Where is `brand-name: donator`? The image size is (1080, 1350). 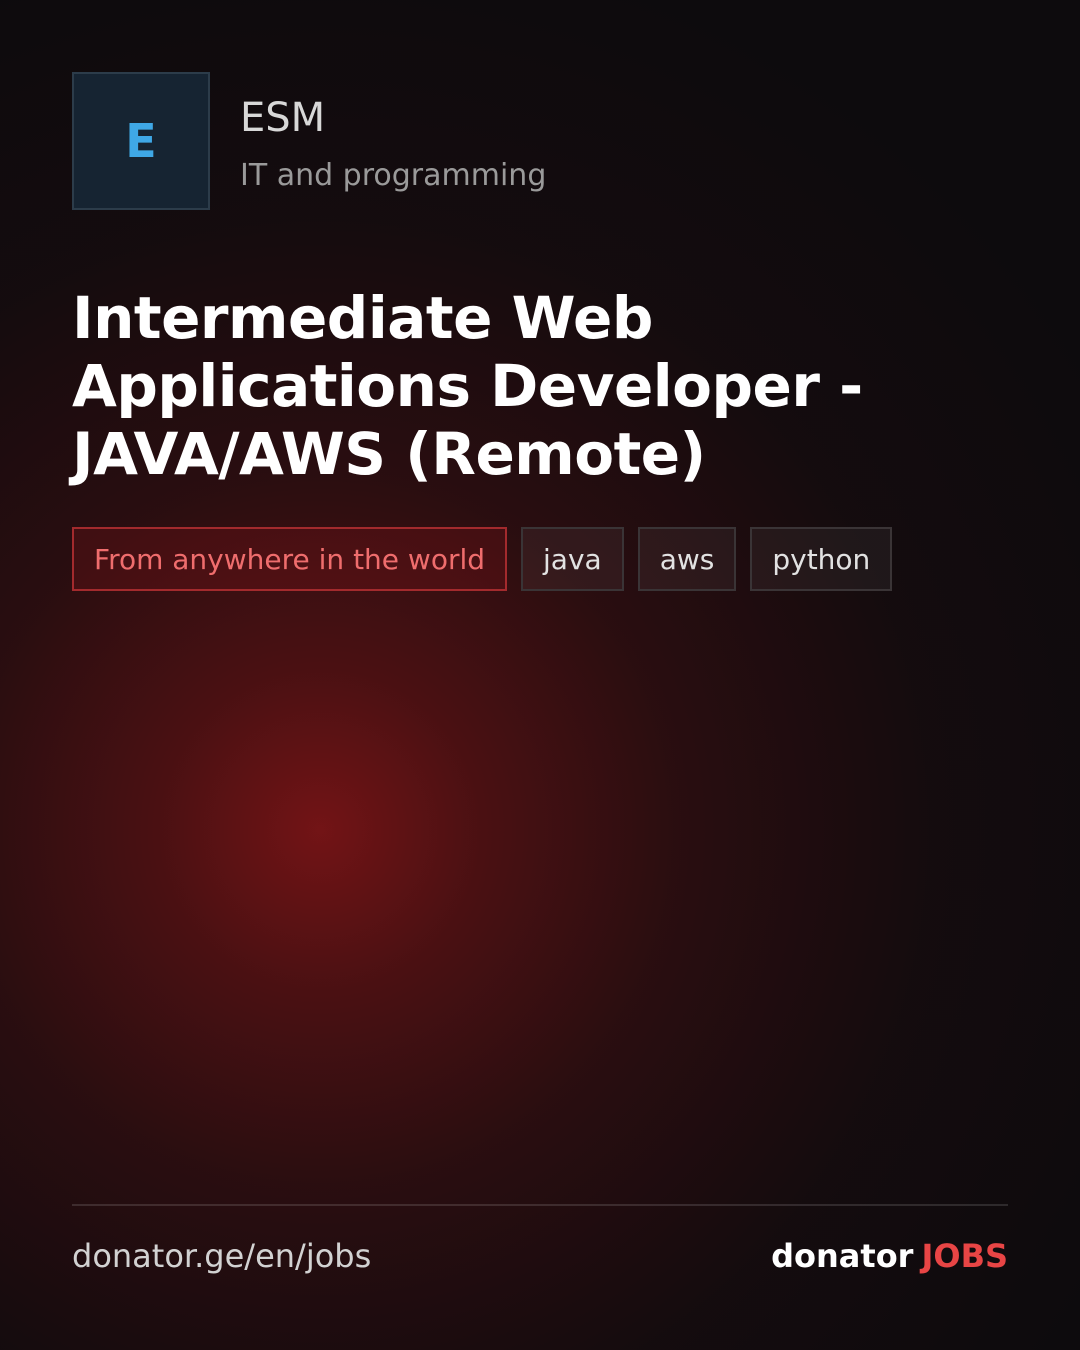
brand-name: donator is located at coordinates (842, 1256).